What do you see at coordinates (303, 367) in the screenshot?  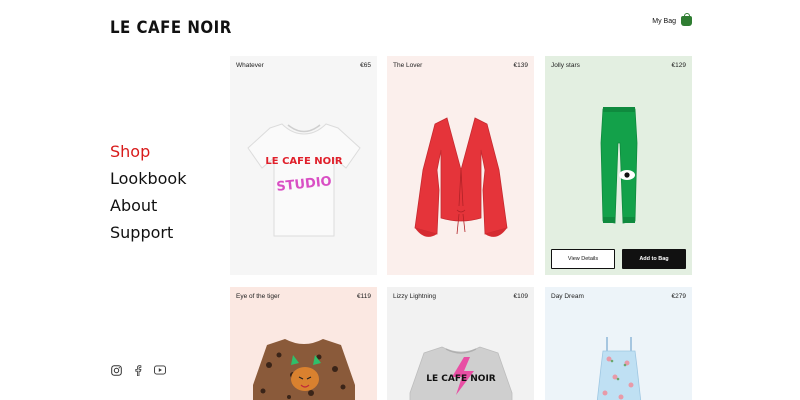 I see `product-image-leopard-sweater` at bounding box center [303, 367].